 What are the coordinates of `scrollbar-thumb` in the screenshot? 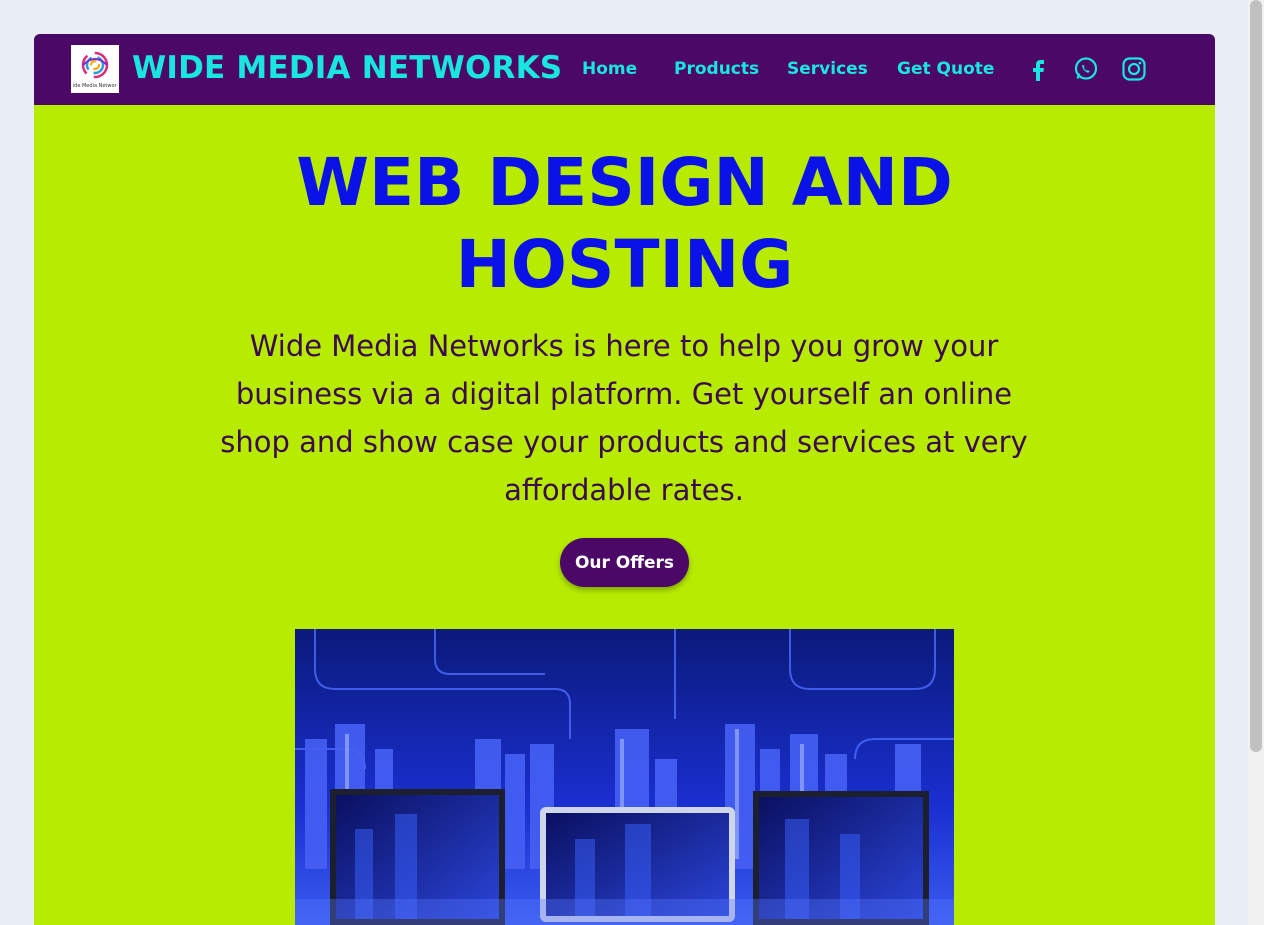 It's located at (1256, 376).